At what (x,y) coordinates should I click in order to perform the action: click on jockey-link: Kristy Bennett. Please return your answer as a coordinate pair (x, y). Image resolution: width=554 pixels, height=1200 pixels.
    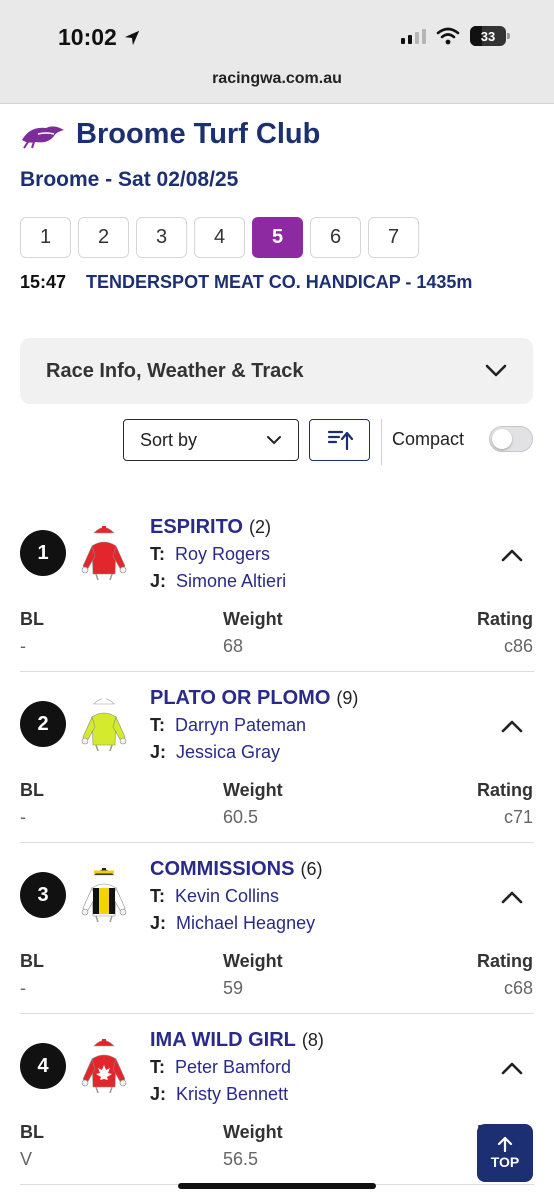
    Looking at the image, I should click on (232, 1094).